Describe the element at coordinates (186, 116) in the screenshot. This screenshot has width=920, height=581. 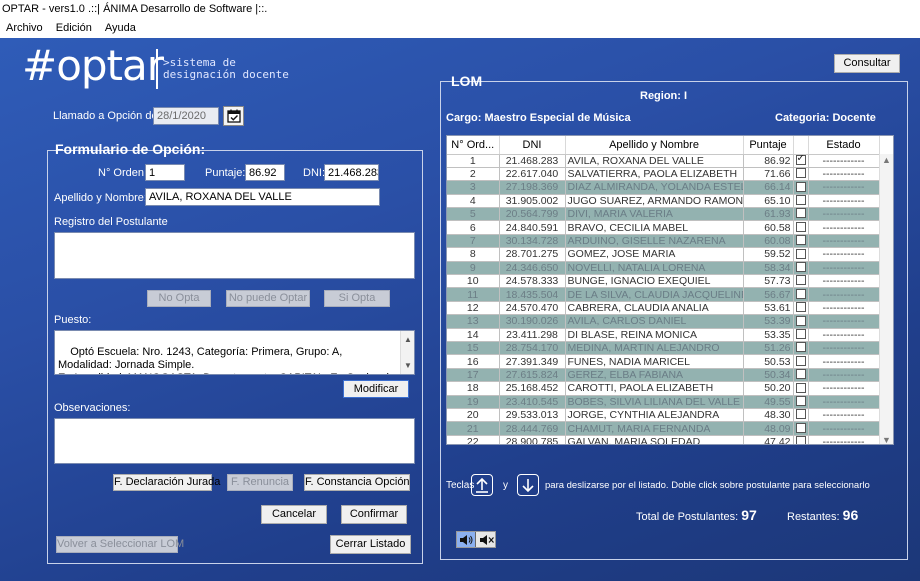
I see `llamado-date-field: 28/1/2020` at that location.